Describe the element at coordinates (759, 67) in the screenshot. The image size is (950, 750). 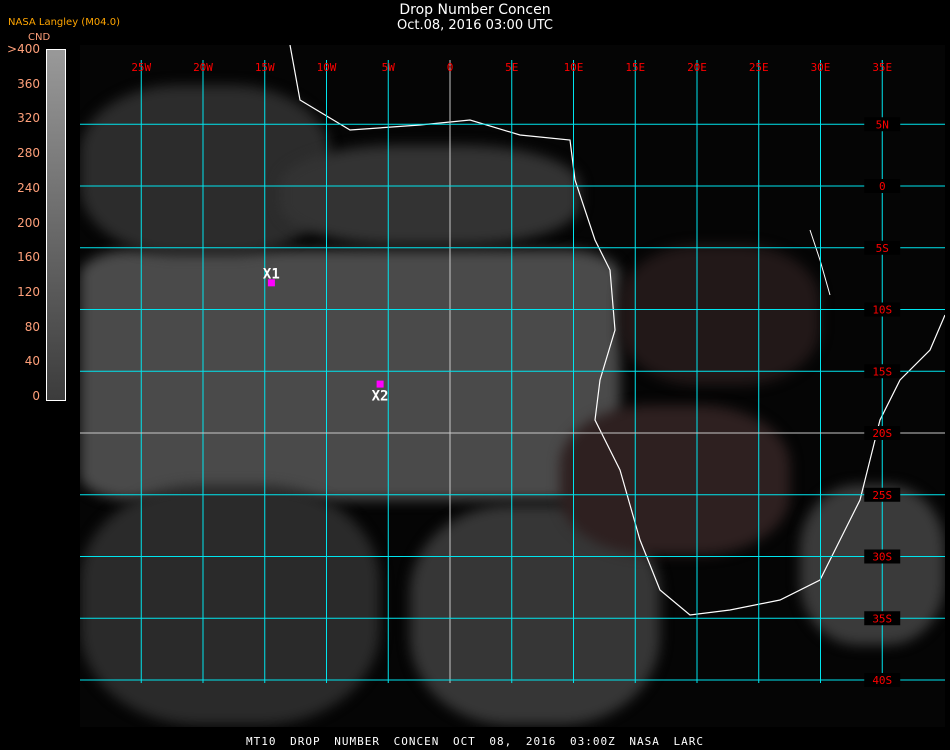
I see `lon-label: 25E` at that location.